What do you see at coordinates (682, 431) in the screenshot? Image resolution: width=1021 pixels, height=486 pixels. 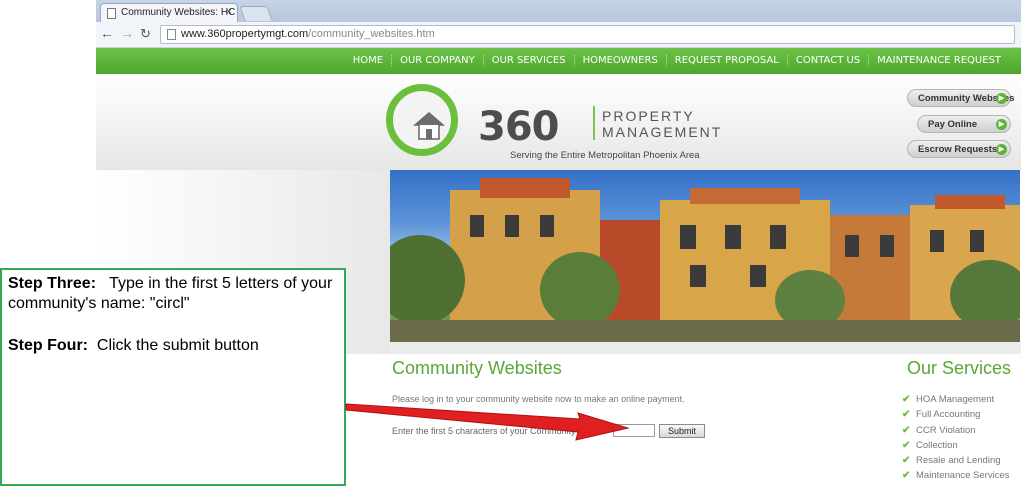 I see `submit-button: Submit` at bounding box center [682, 431].